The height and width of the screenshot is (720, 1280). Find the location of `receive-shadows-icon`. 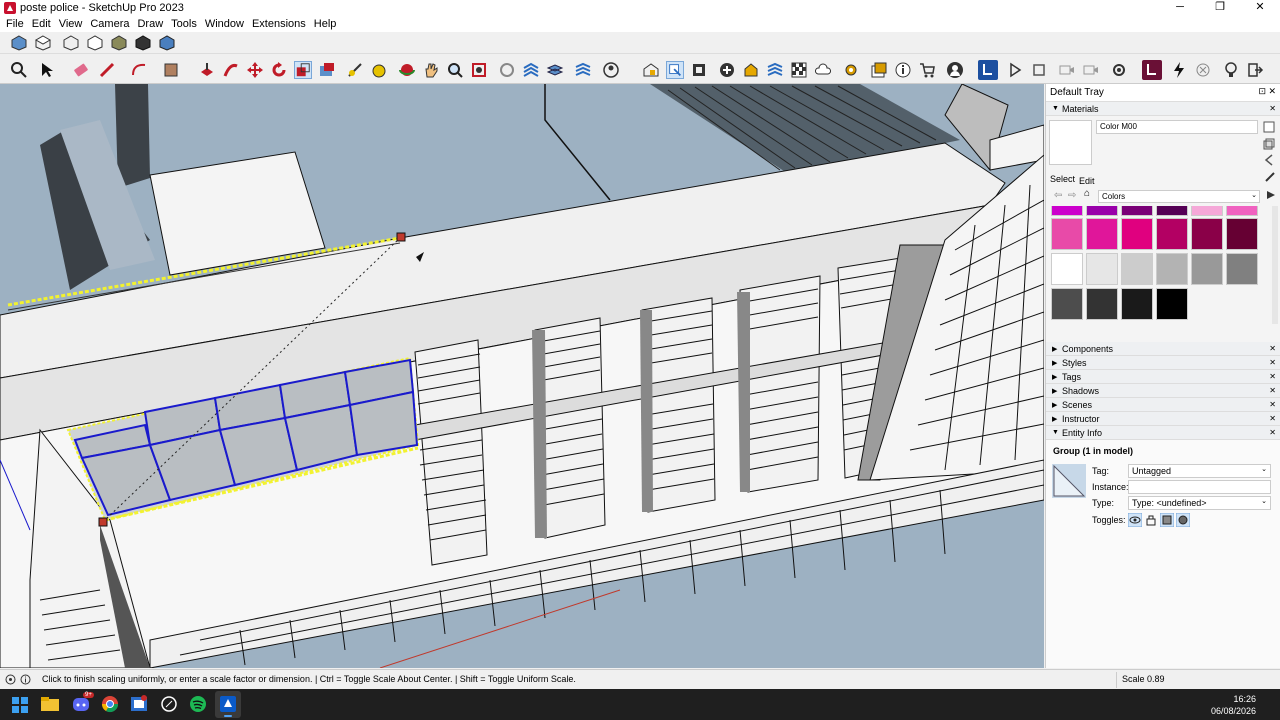

receive-shadows-icon is located at coordinates (1167, 520).